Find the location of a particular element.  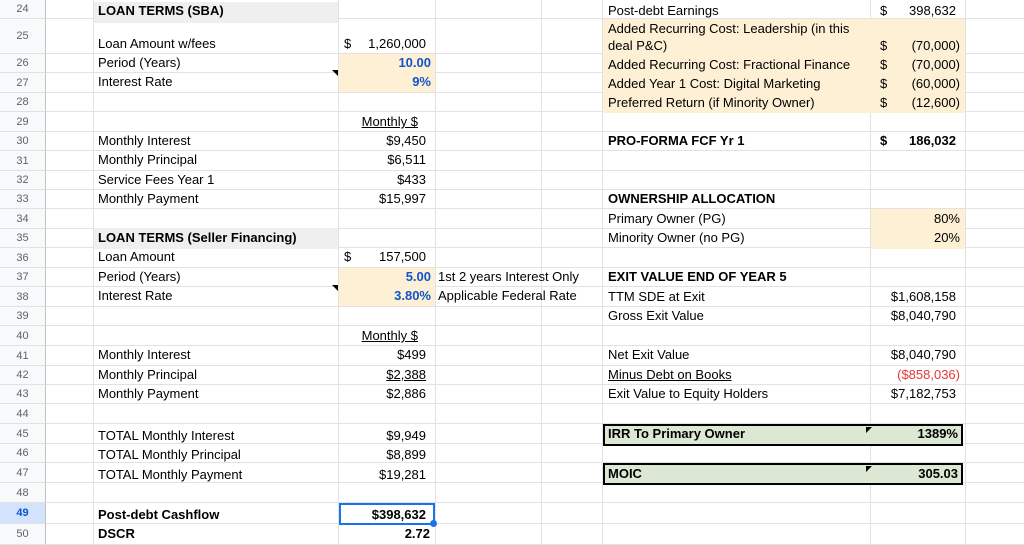

total-payment-label: TOTAL Monthly Payment is located at coordinates (170, 474).